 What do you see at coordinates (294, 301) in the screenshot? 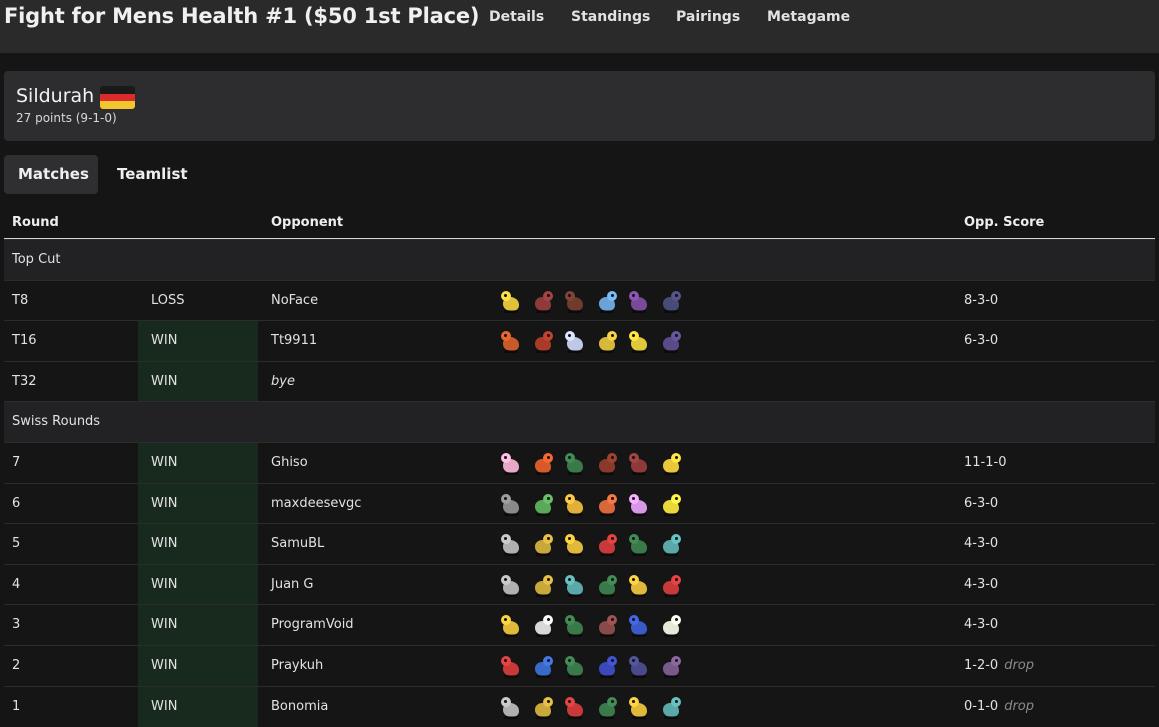
I see `opponent-name: NoFace` at bounding box center [294, 301].